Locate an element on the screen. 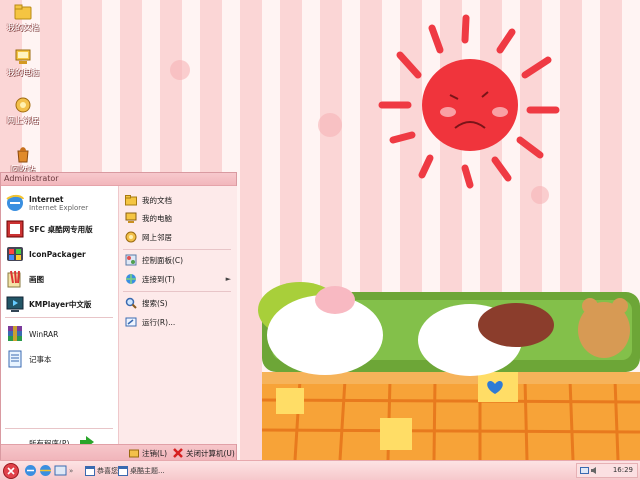 This screenshot has width=640, height=480. network-status-icon is located at coordinates (584, 470).